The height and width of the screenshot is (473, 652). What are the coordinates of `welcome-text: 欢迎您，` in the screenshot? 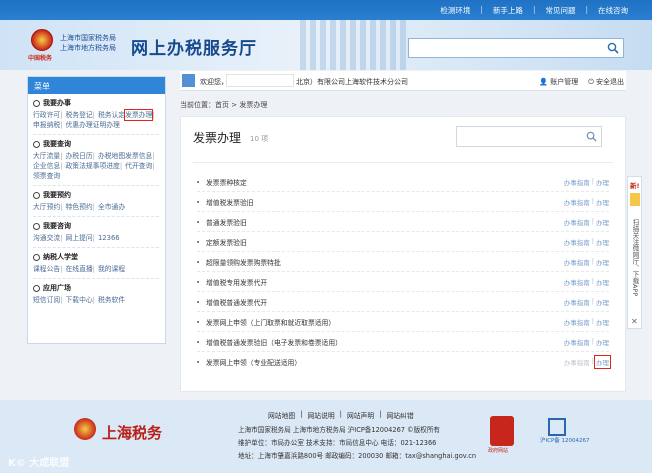 It's located at (214, 82).